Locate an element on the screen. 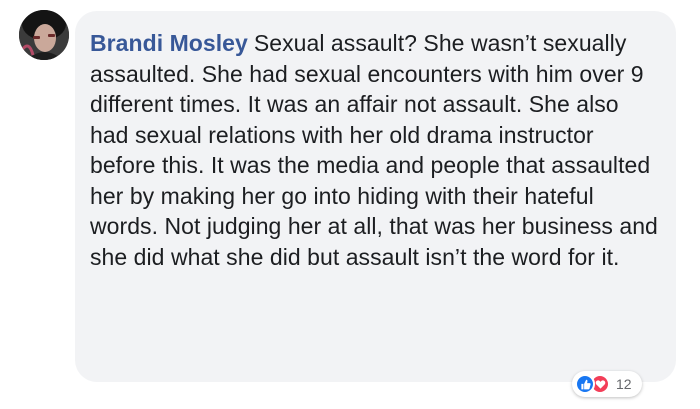 This screenshot has height=409, width=700. avatar is located at coordinates (44, 35).